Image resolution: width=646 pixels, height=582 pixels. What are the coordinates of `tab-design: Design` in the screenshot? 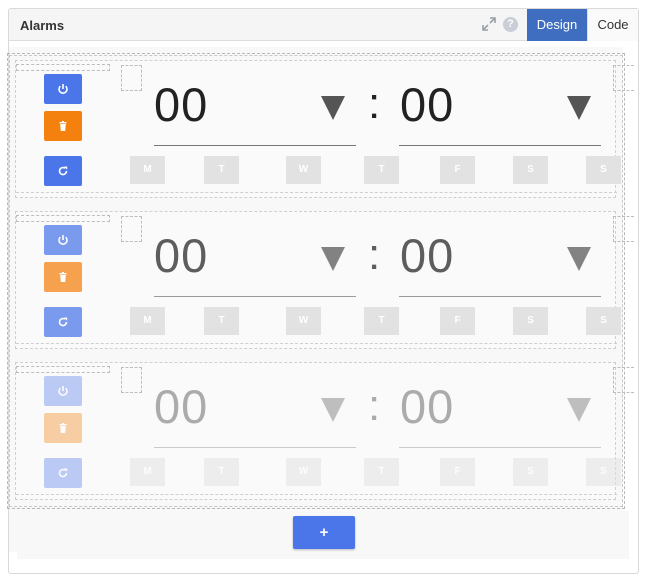 It's located at (557, 25).